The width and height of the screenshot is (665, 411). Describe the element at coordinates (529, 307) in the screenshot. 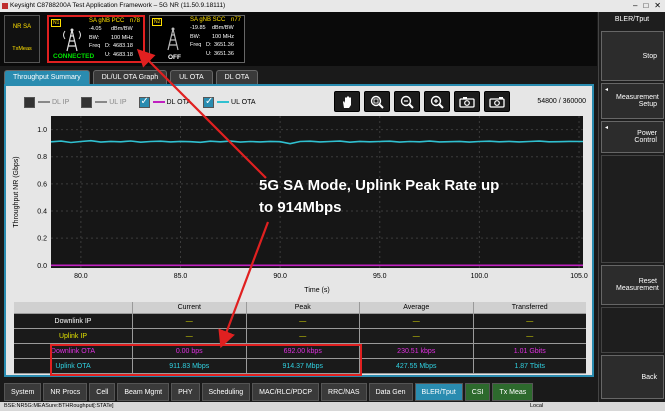

I see `table-header: Transferred` at that location.